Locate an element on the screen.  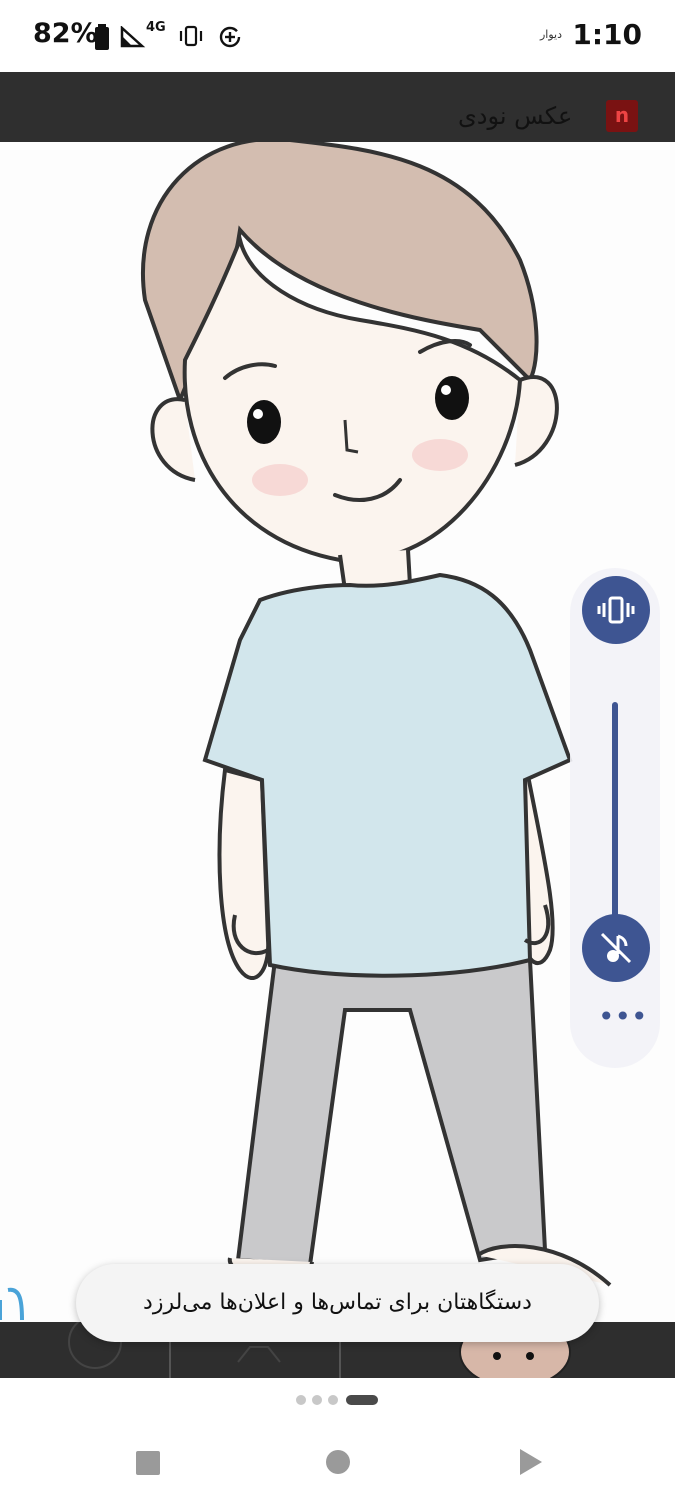
left-cheek is located at coordinates (280, 480).